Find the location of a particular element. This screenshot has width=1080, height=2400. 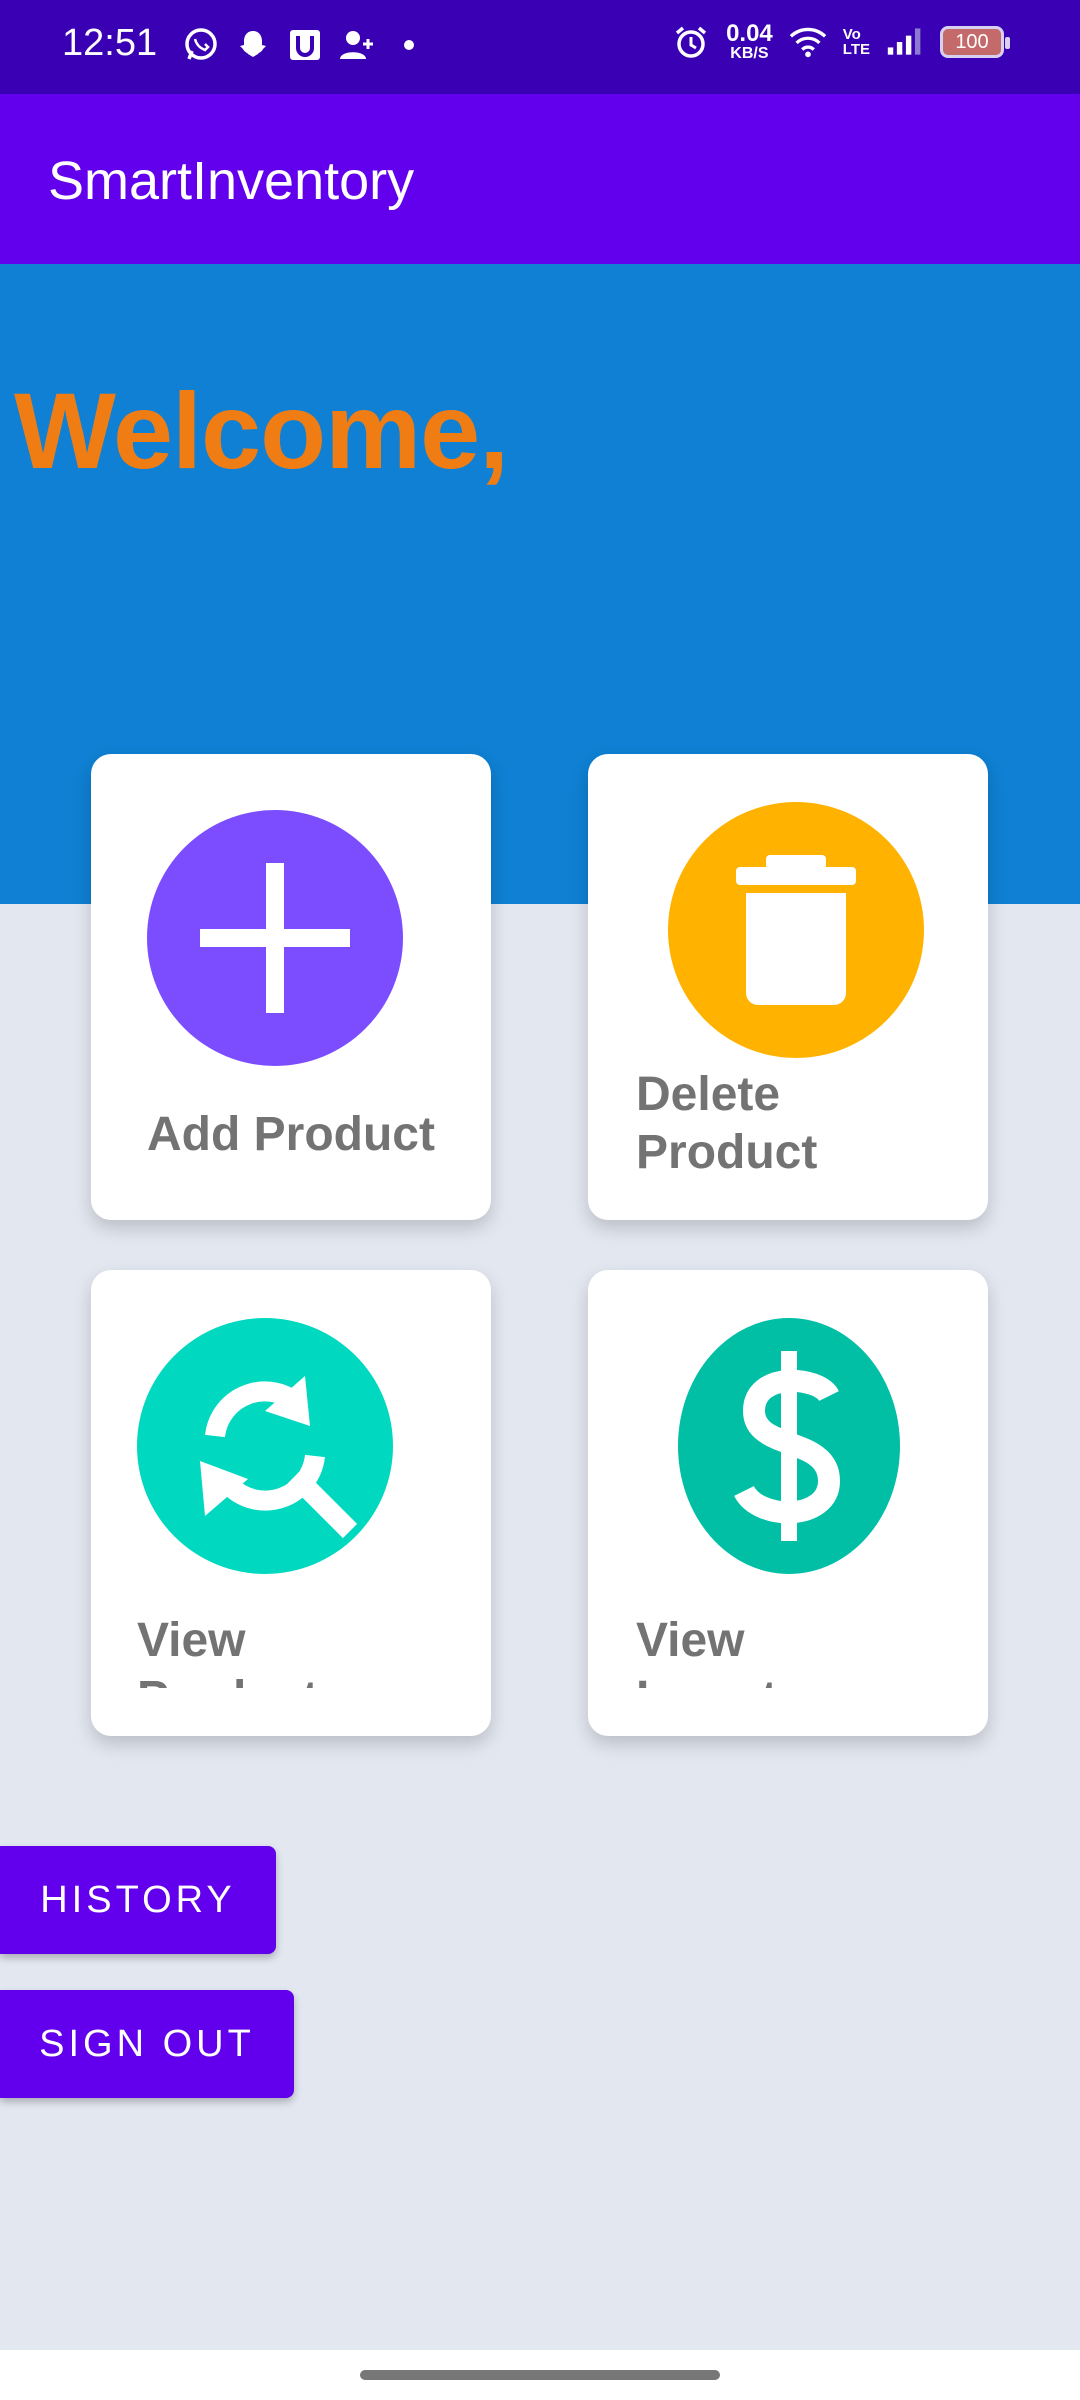

battery-icon: 100 is located at coordinates (975, 42).